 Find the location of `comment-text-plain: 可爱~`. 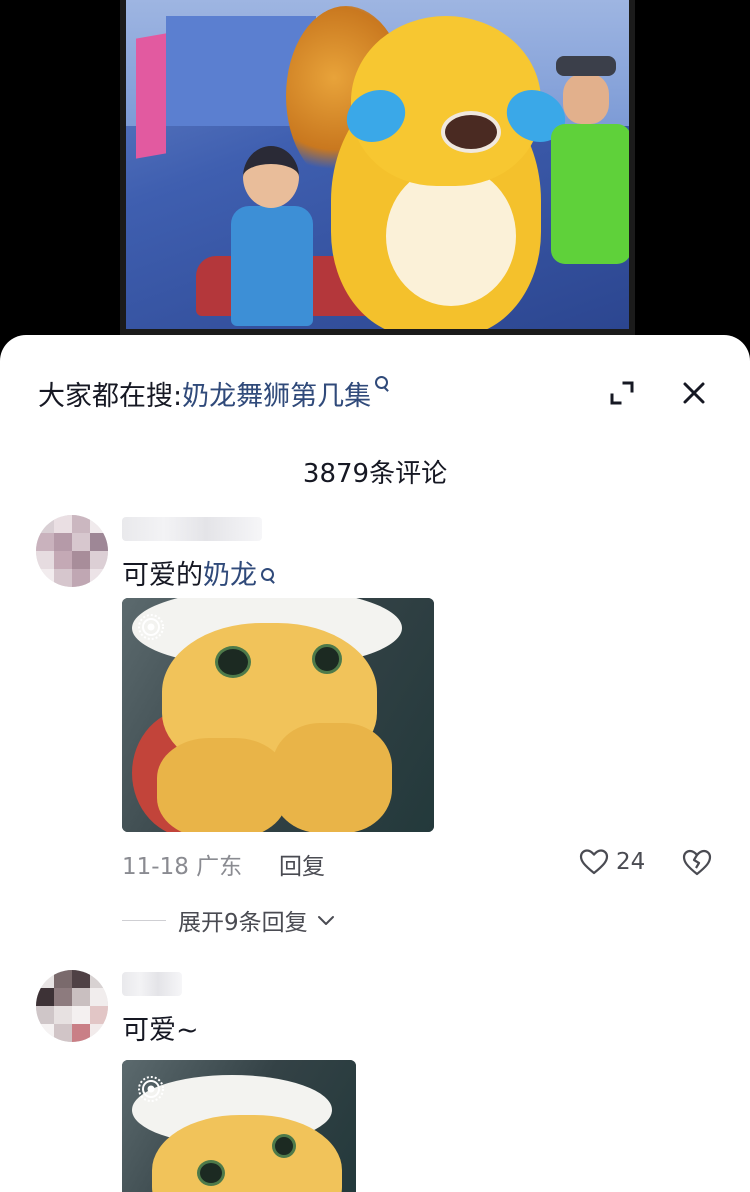

comment-text-plain: 可爱~ is located at coordinates (160, 1030).